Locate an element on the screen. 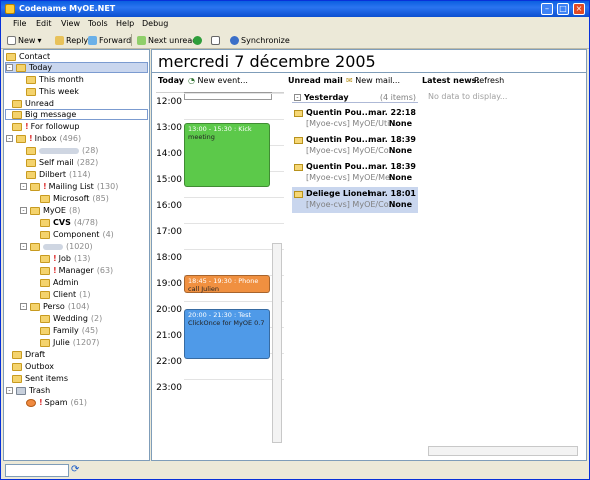 The image size is (590, 480). app-icon is located at coordinates (10, 9).